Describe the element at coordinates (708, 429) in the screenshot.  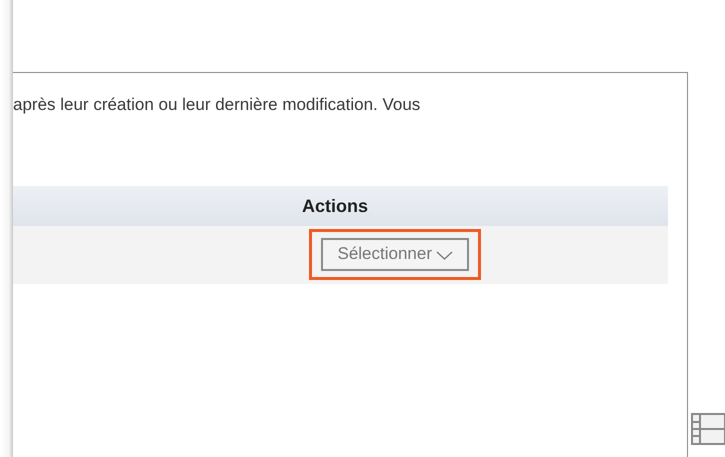
I see `film-icon` at that location.